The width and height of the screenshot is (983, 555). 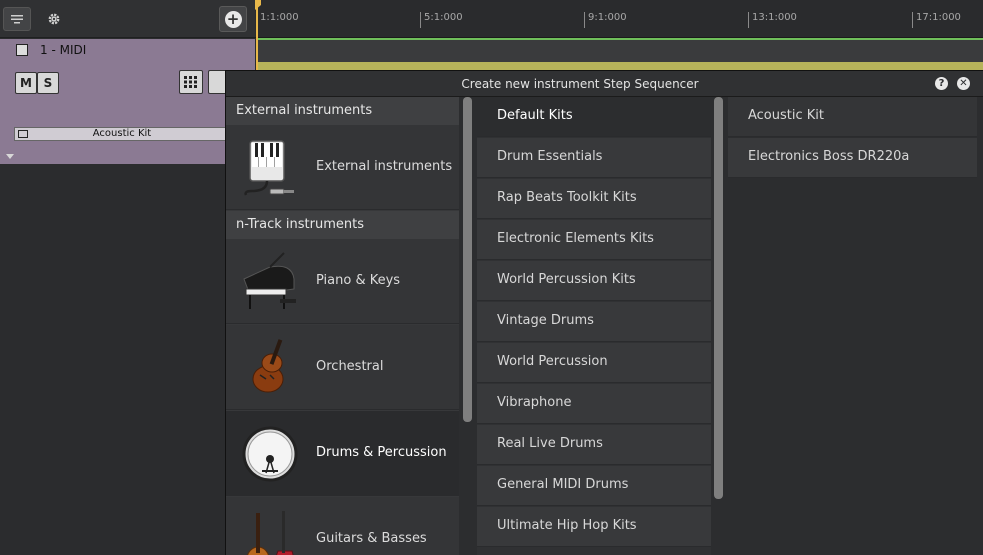 What do you see at coordinates (594, 240) in the screenshot?
I see `kit-item: Electronic Elements Kits` at bounding box center [594, 240].